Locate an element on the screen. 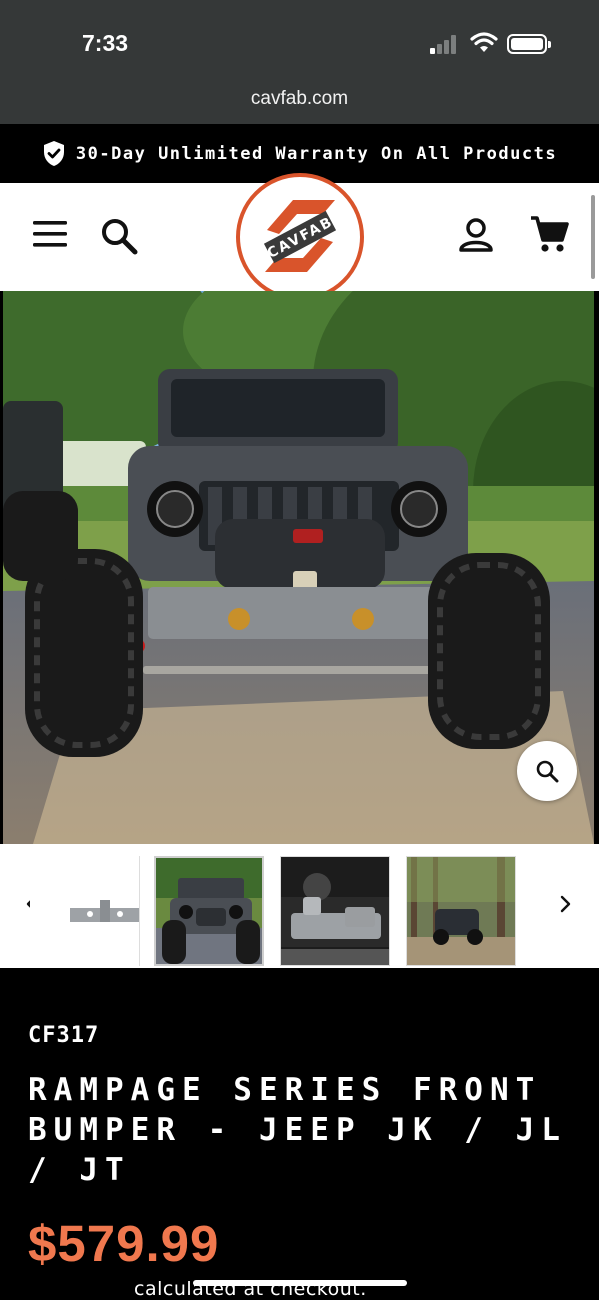  menu-icon is located at coordinates (50, 234).